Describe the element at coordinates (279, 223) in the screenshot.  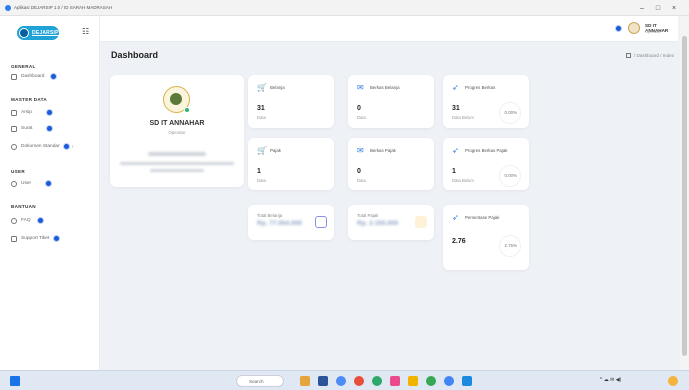
I see `blurred-amount: Rp. 77.004.000` at that location.